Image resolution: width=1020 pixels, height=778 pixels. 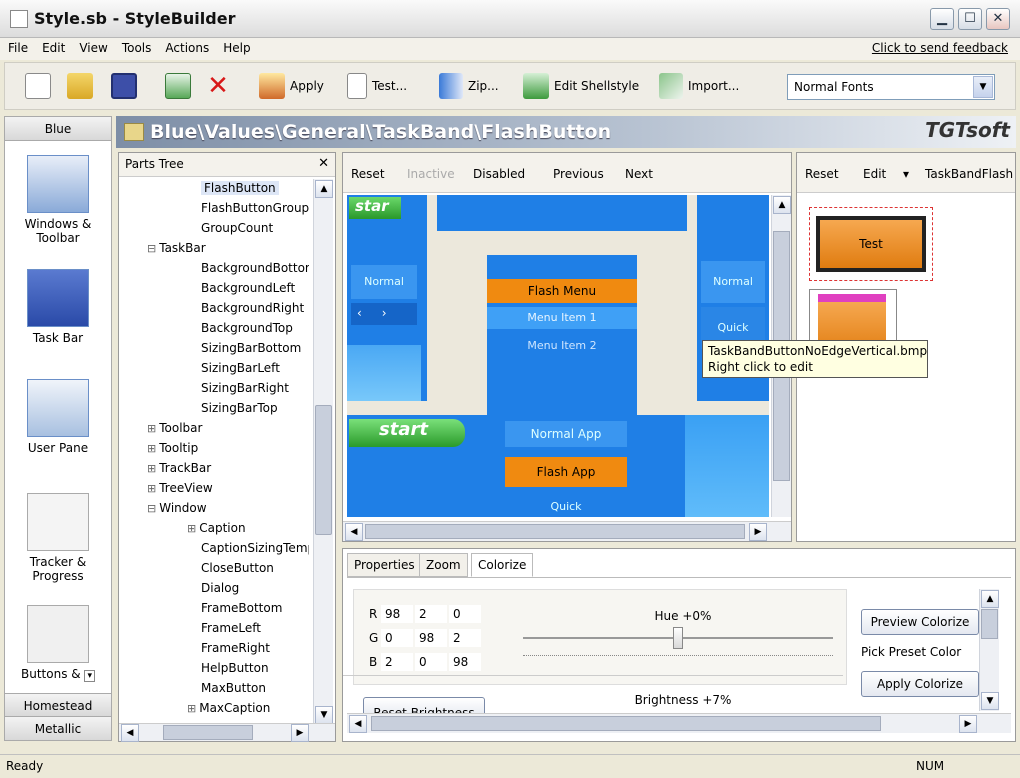 What do you see at coordinates (942, 19) in the screenshot?
I see `minimize-button: ▁` at bounding box center [942, 19].